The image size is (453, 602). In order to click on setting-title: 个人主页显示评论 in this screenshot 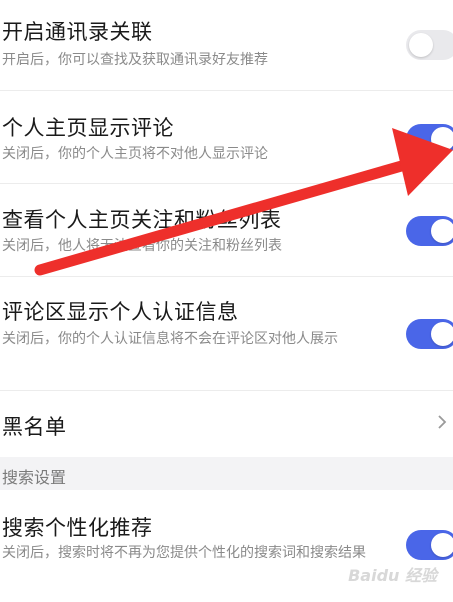, I will do `click(88, 128)`.